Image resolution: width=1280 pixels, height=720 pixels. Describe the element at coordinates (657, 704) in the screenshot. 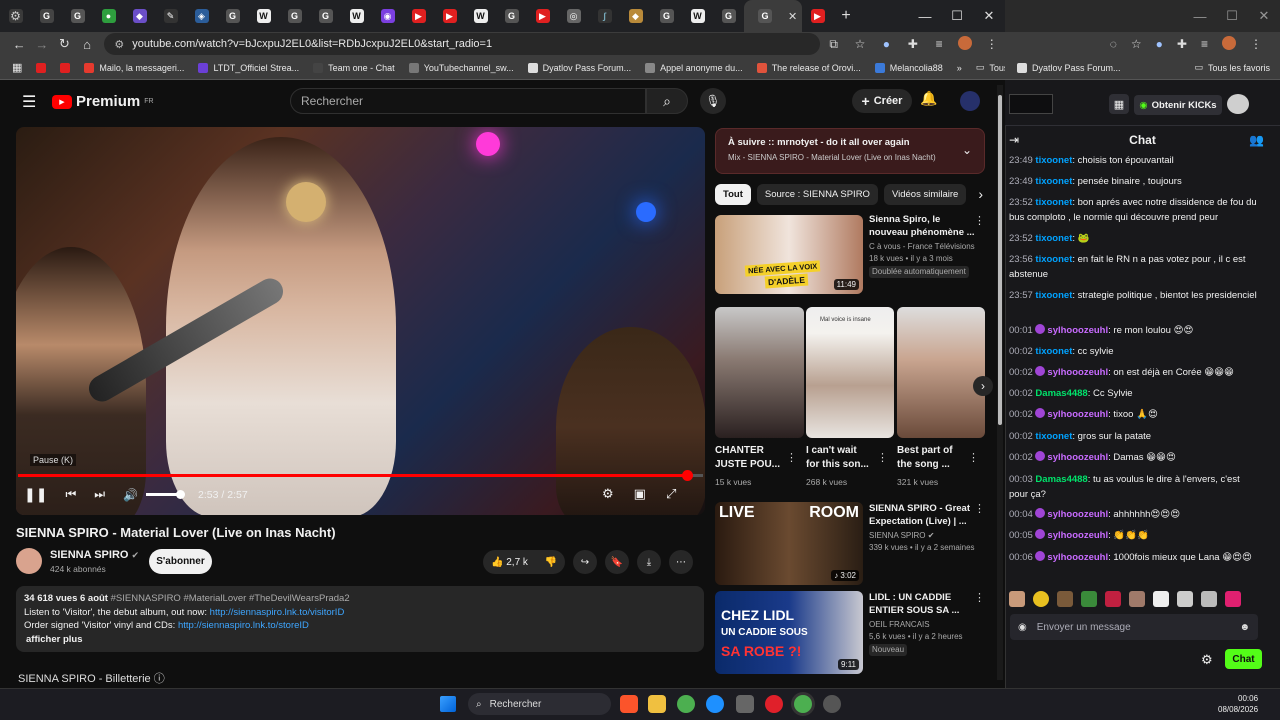

I see `file-explorer-icon` at that location.